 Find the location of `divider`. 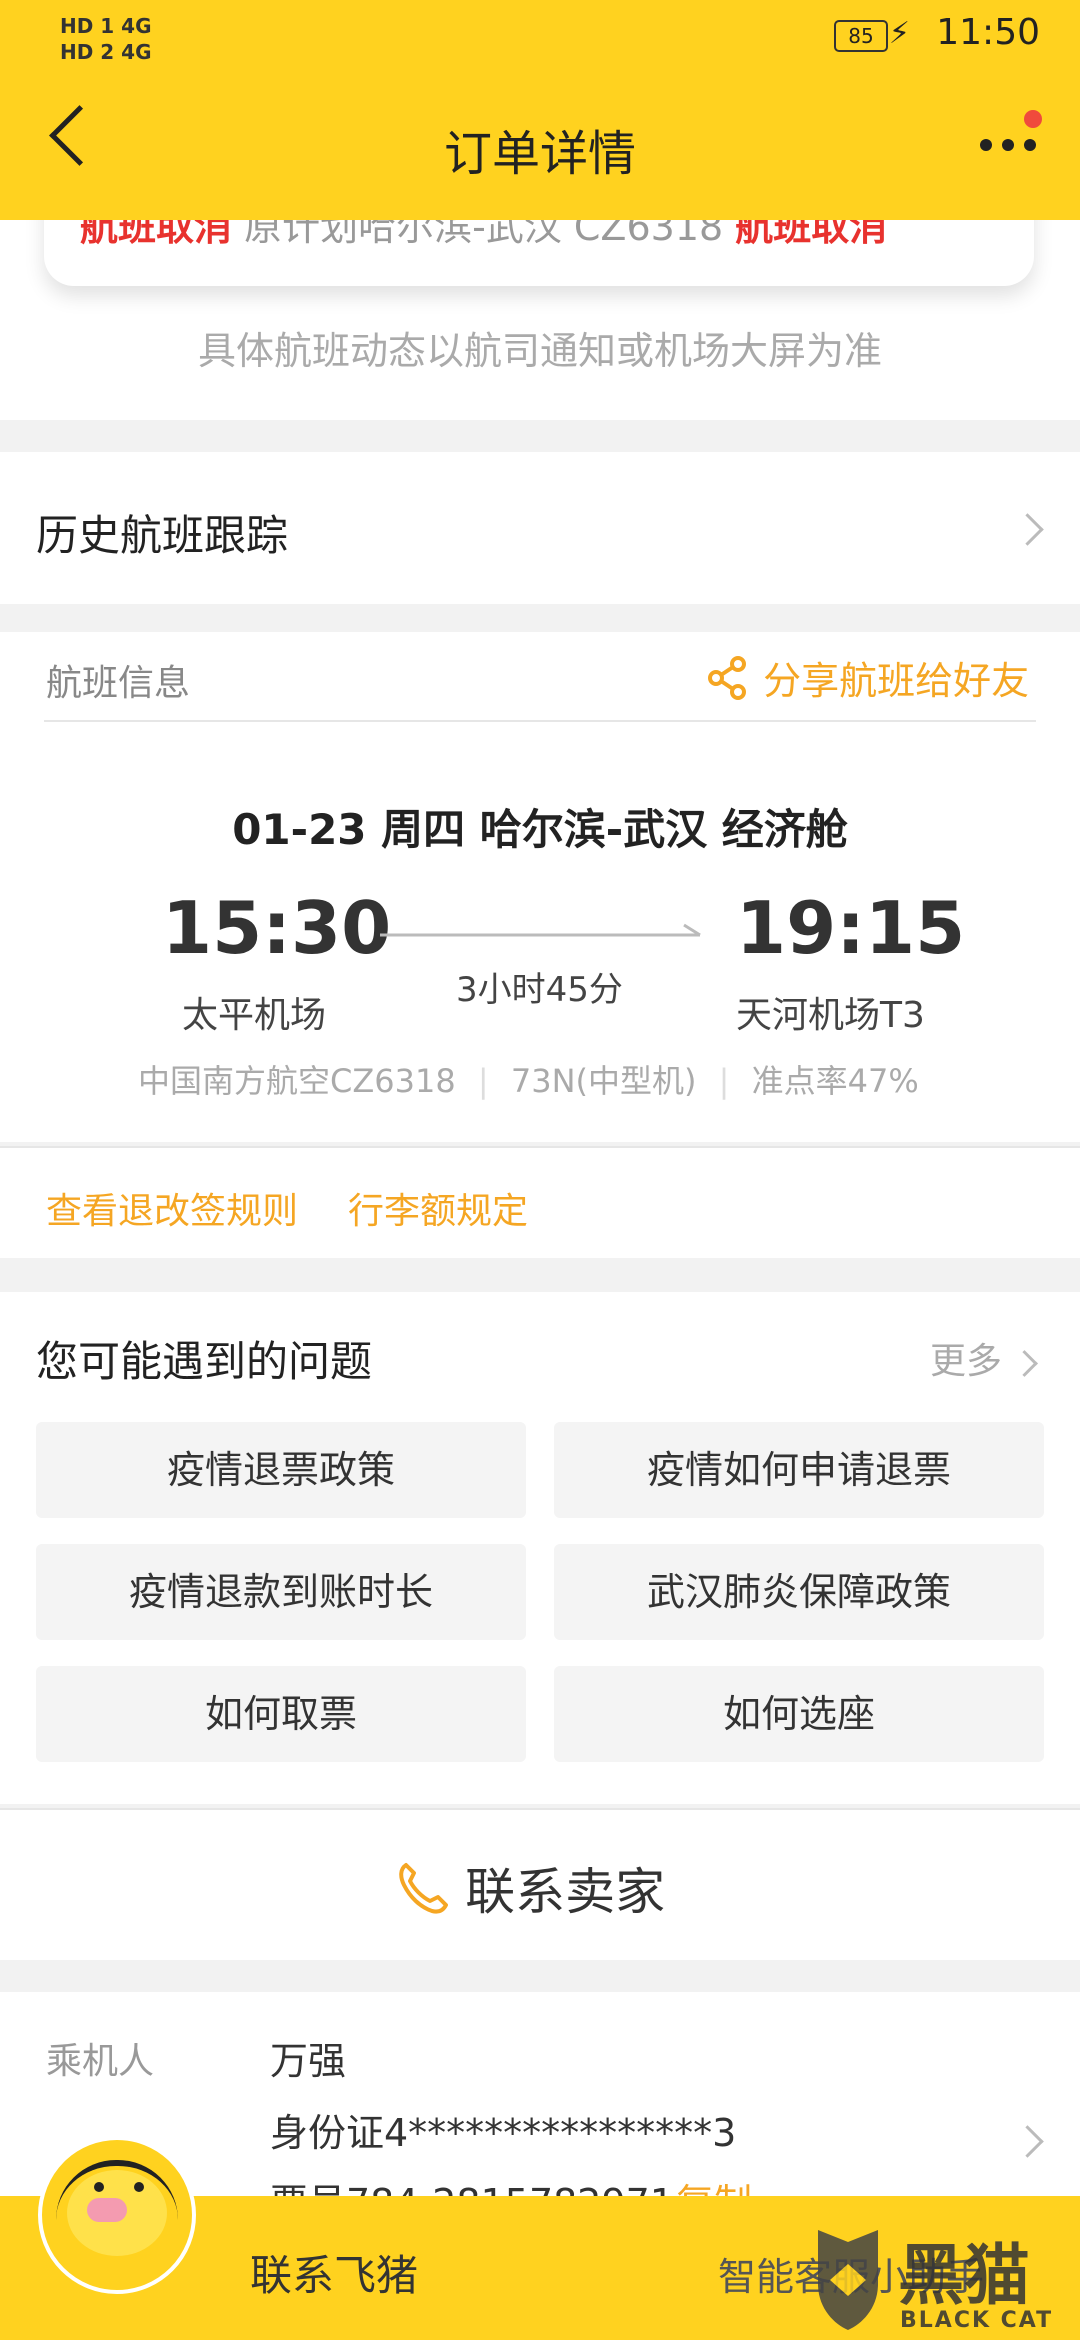

divider is located at coordinates (540, 721).